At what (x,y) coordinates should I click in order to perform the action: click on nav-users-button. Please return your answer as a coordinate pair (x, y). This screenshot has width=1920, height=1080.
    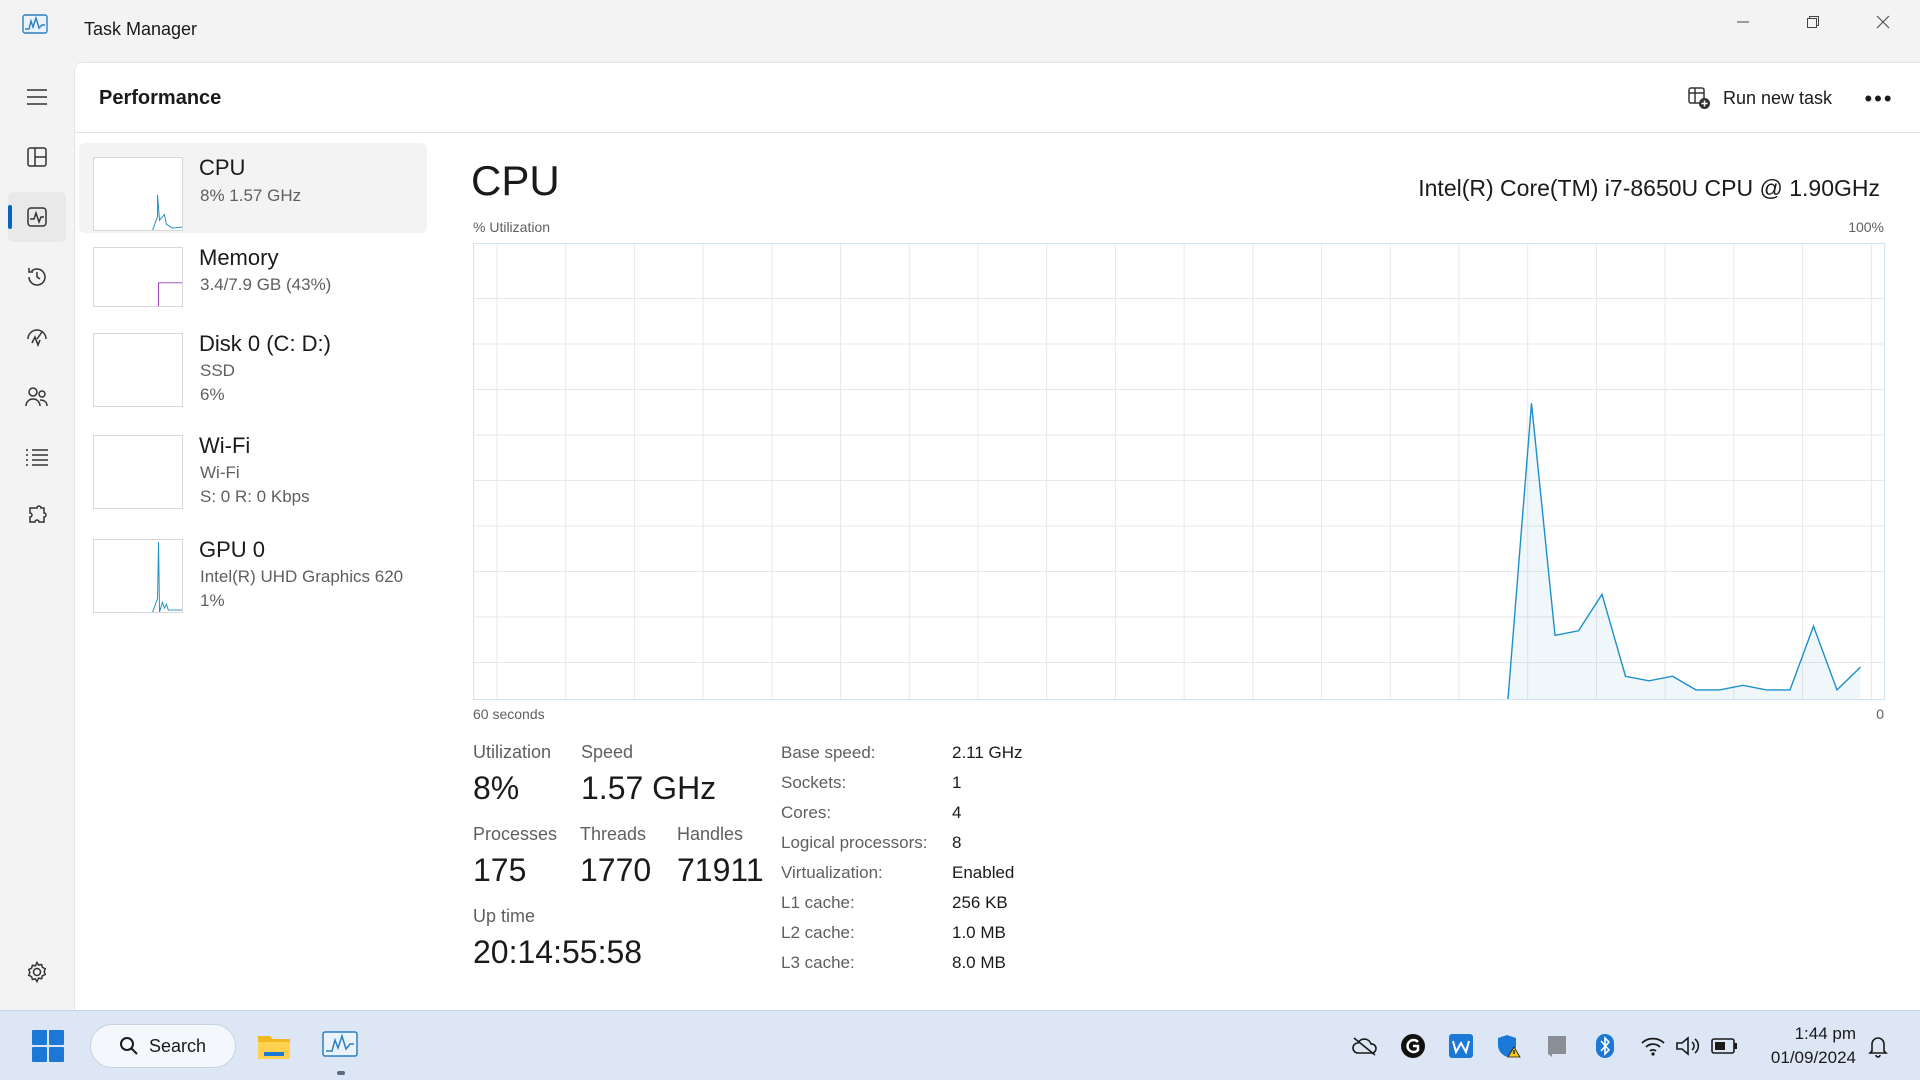
    Looking at the image, I should click on (37, 397).